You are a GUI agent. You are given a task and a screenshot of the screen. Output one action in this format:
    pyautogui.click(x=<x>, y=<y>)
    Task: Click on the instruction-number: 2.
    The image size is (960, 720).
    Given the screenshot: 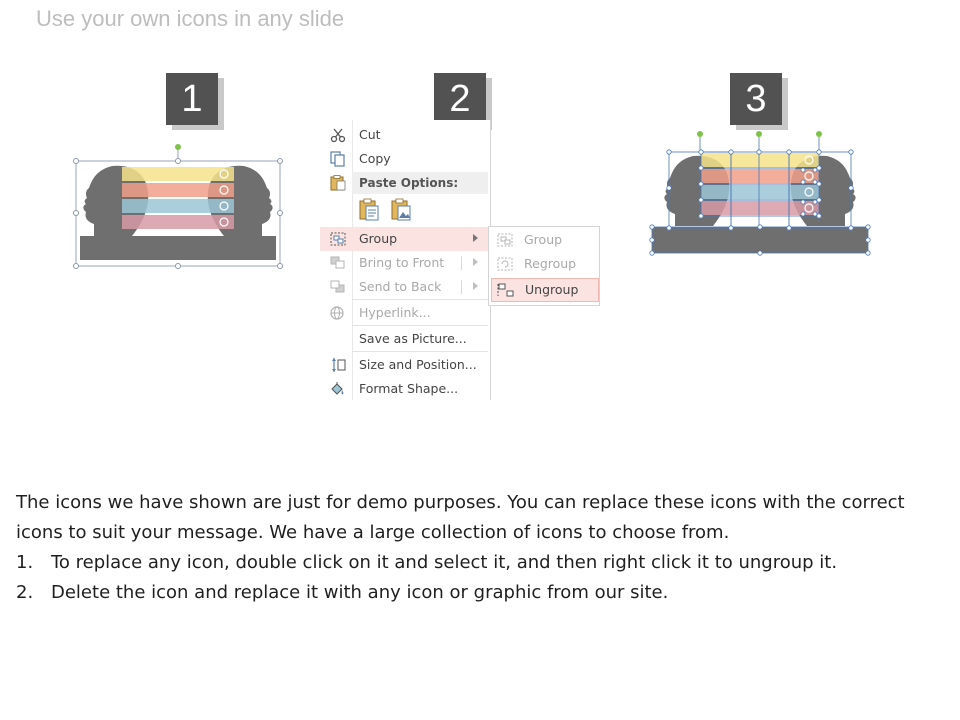 What is the action you would take?
    pyautogui.click(x=25, y=592)
    